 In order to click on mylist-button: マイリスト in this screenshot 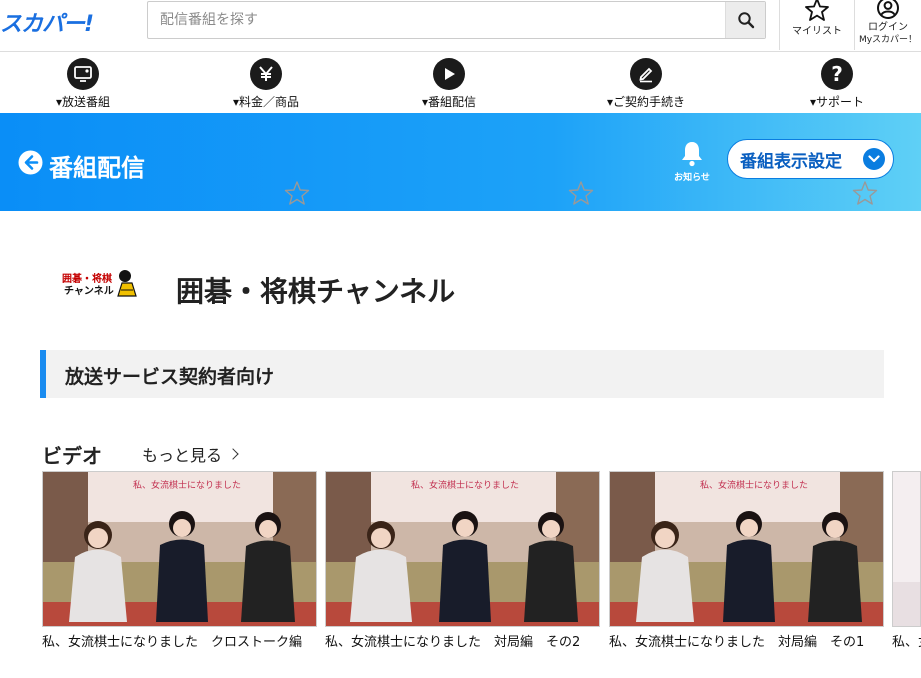, I will do `click(816, 25)`.